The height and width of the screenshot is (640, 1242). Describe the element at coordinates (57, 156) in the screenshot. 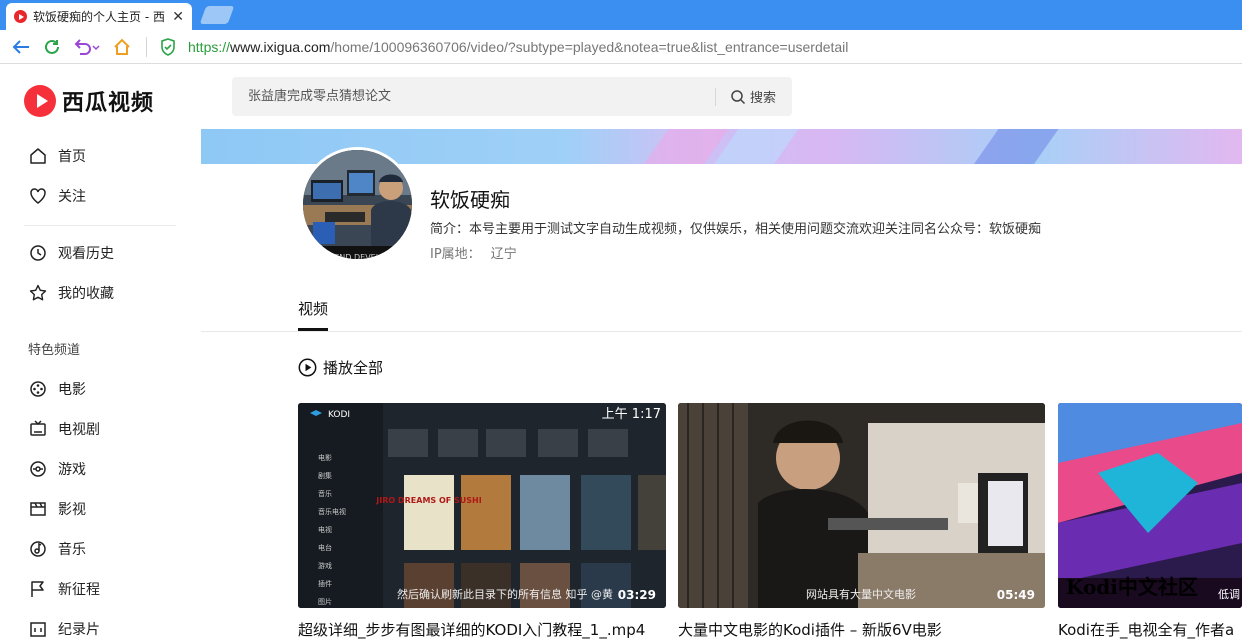

I see `sidebar-item-home: 首页` at that location.